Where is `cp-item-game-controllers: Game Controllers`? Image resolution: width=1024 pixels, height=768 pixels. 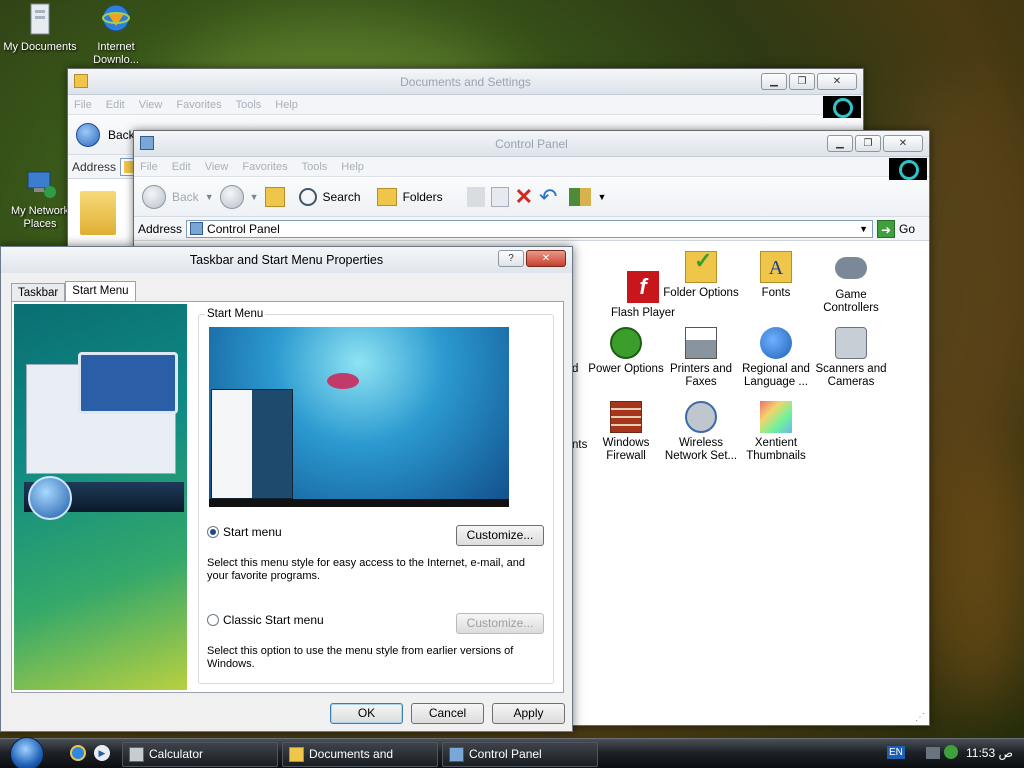 cp-item-game-controllers: Game Controllers is located at coordinates (851, 283).